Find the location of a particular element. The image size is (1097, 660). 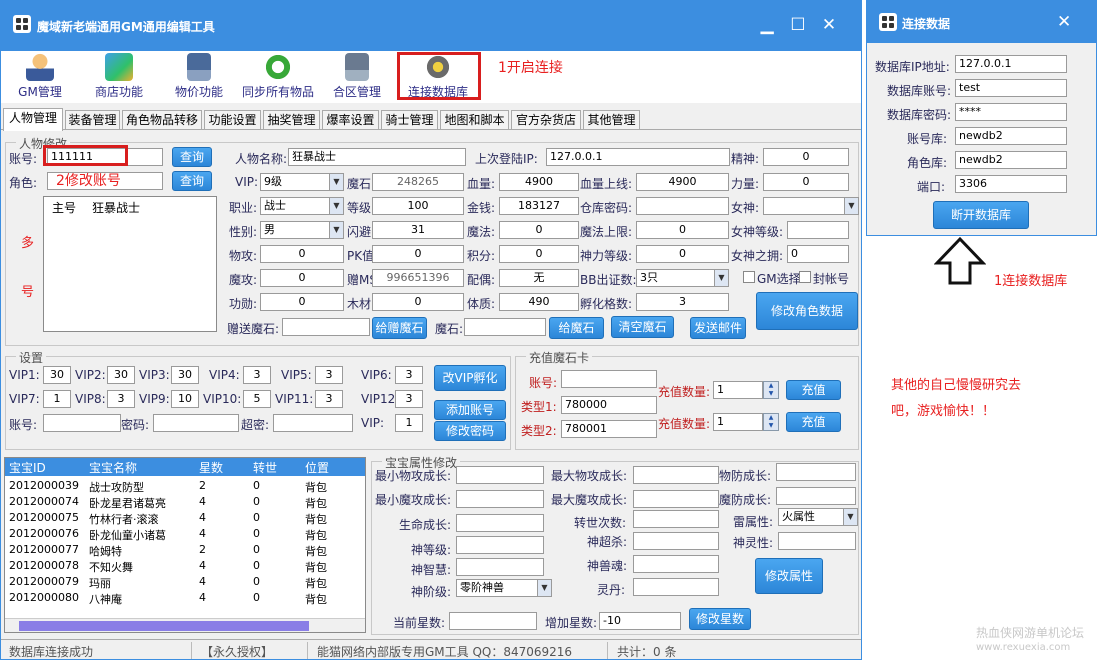

change-vip-hatch-button: 改VIP孵化 is located at coordinates (470, 378).